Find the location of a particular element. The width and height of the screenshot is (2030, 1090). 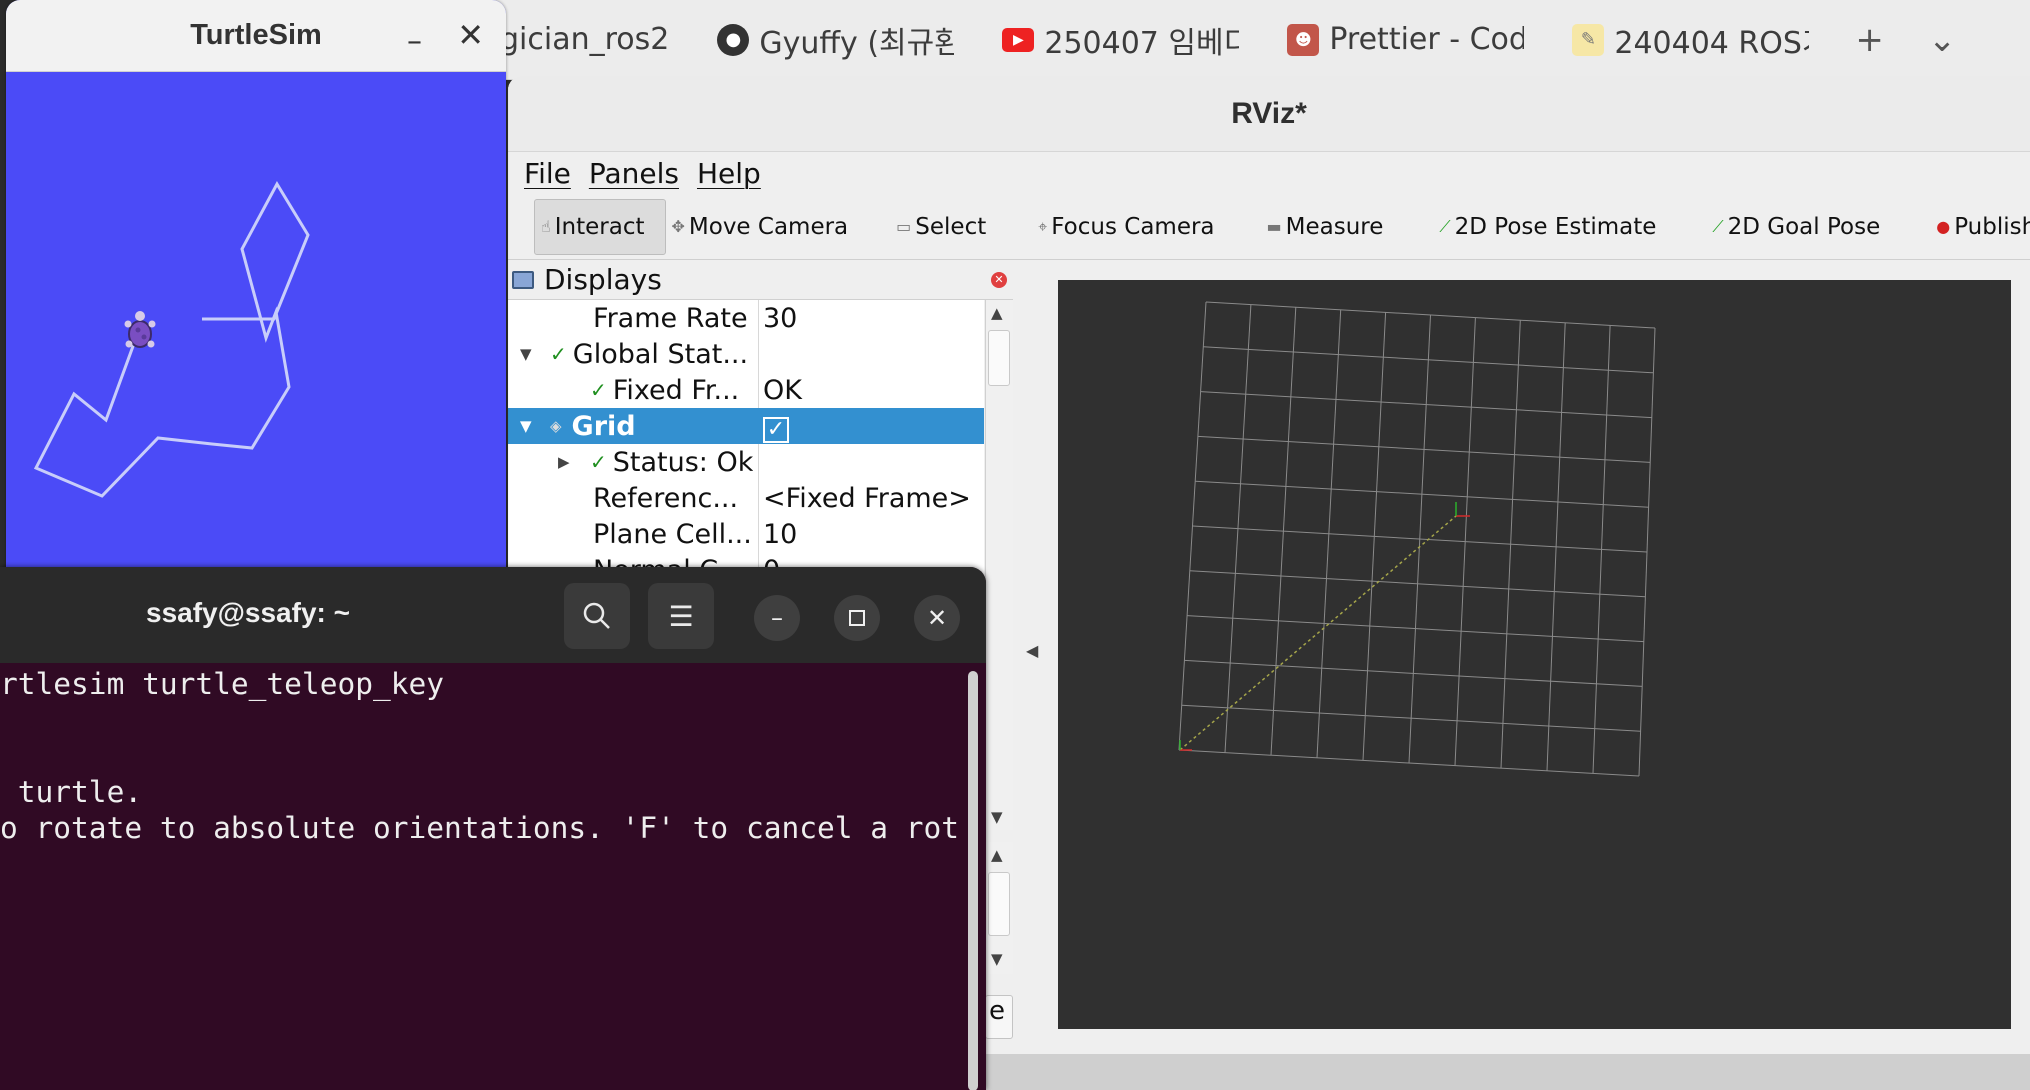

menu-button: ☰ is located at coordinates (681, 616).